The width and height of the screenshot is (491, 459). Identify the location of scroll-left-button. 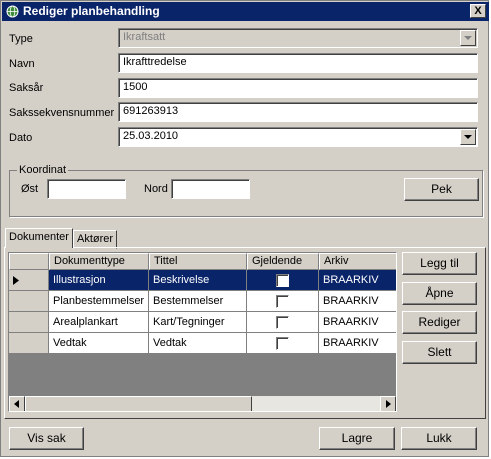
(17, 403).